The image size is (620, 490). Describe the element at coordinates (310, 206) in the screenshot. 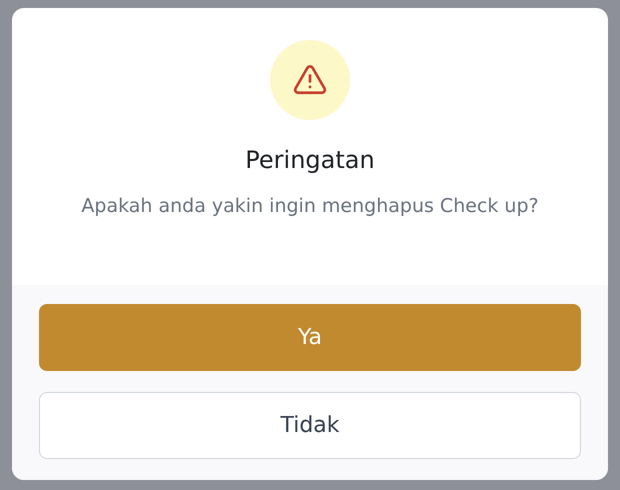

I see `dialog-message: Apakah anda yakin ingin menghapus Check up?` at that location.